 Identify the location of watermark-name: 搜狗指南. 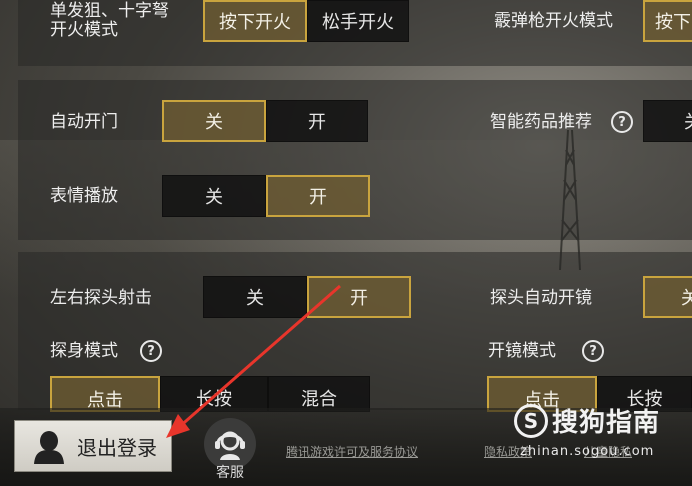
(606, 423).